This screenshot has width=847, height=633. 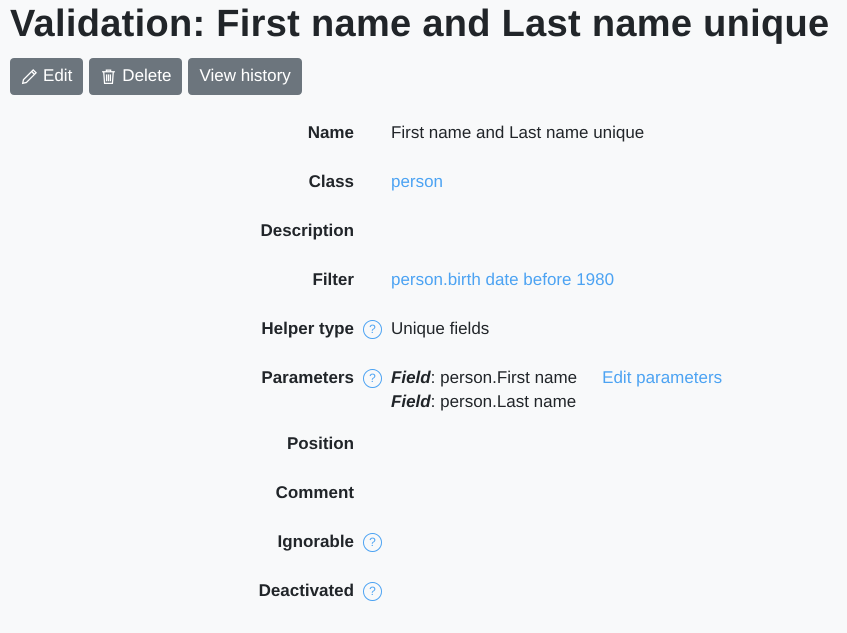 I want to click on field-label: Name, so click(x=331, y=133).